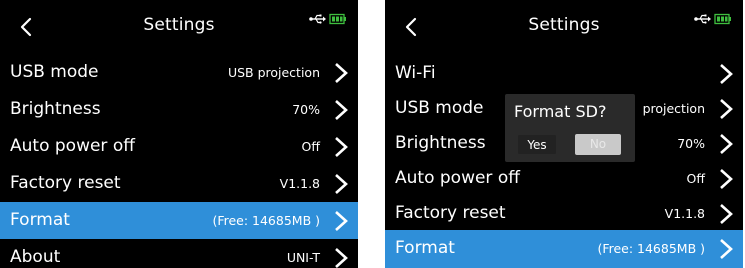 The image size is (745, 268). I want to click on no-button: No, so click(598, 144).